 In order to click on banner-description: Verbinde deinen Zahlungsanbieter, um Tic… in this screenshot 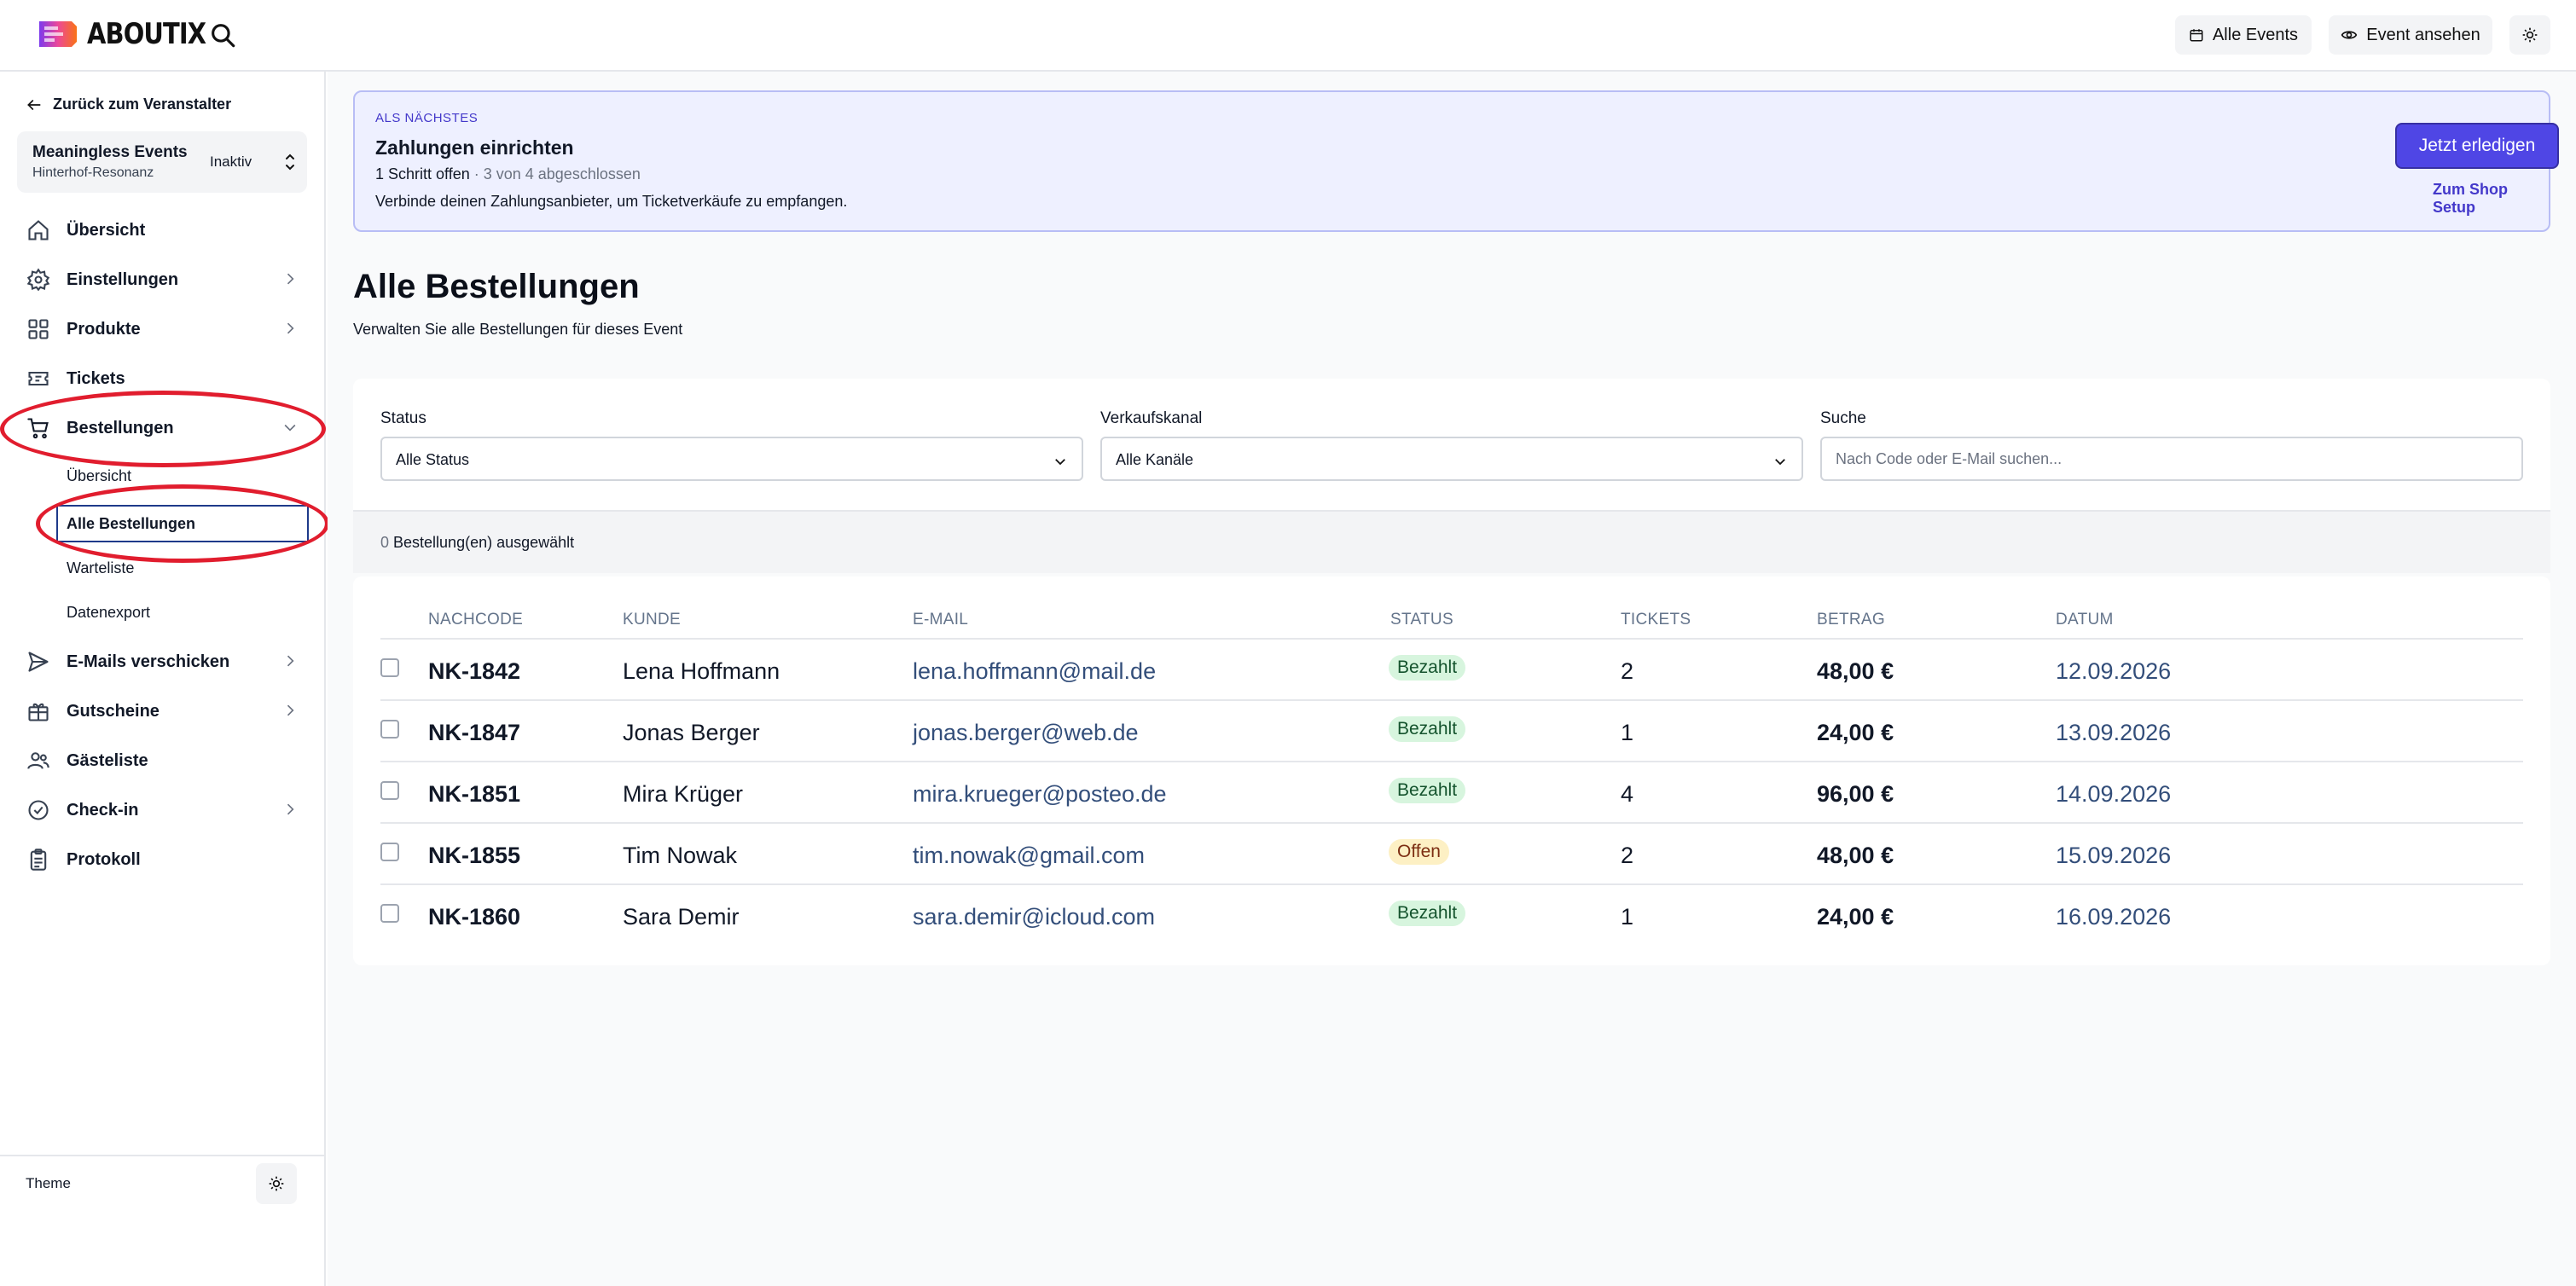, I will do `click(611, 201)`.